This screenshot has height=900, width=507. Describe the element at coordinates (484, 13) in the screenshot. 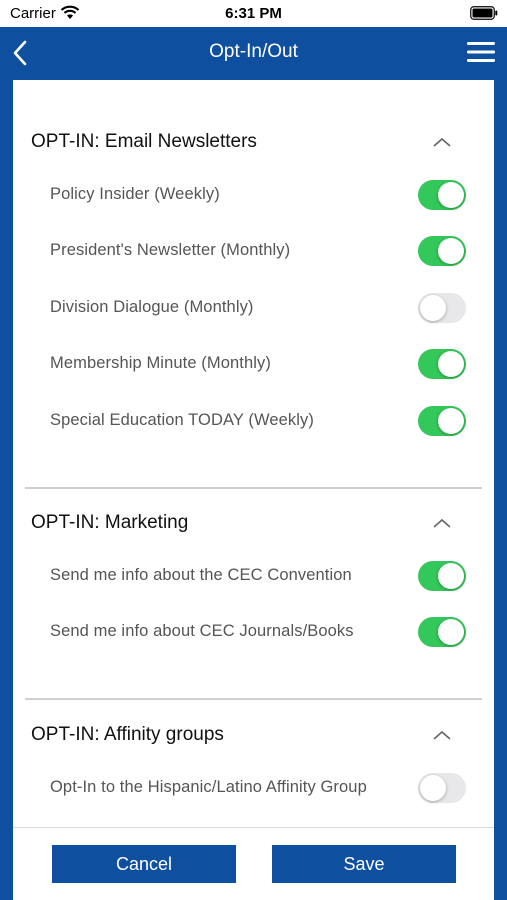

I see `battery-icon` at that location.